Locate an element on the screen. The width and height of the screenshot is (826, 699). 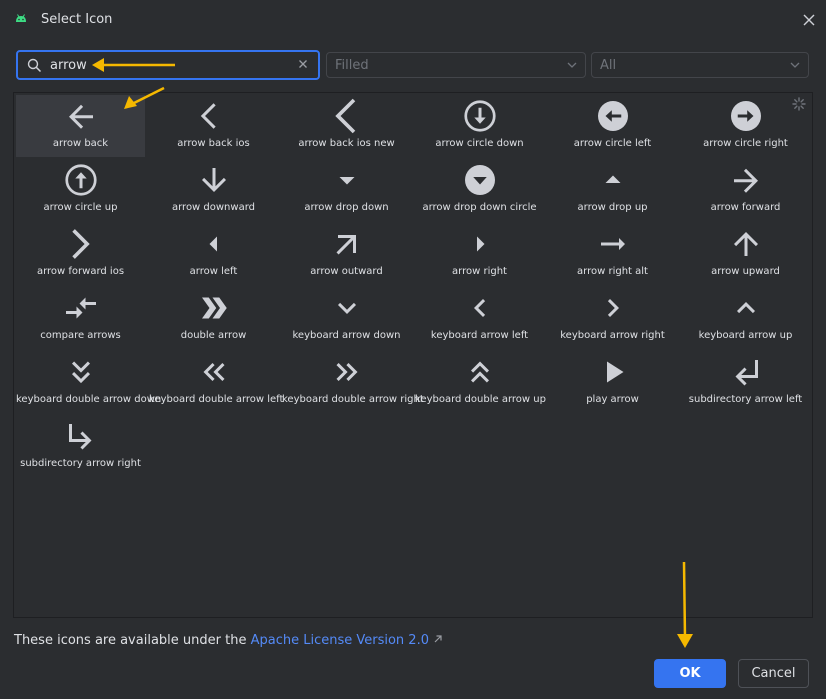
icon-tile-label: arrow left is located at coordinates (213, 271).